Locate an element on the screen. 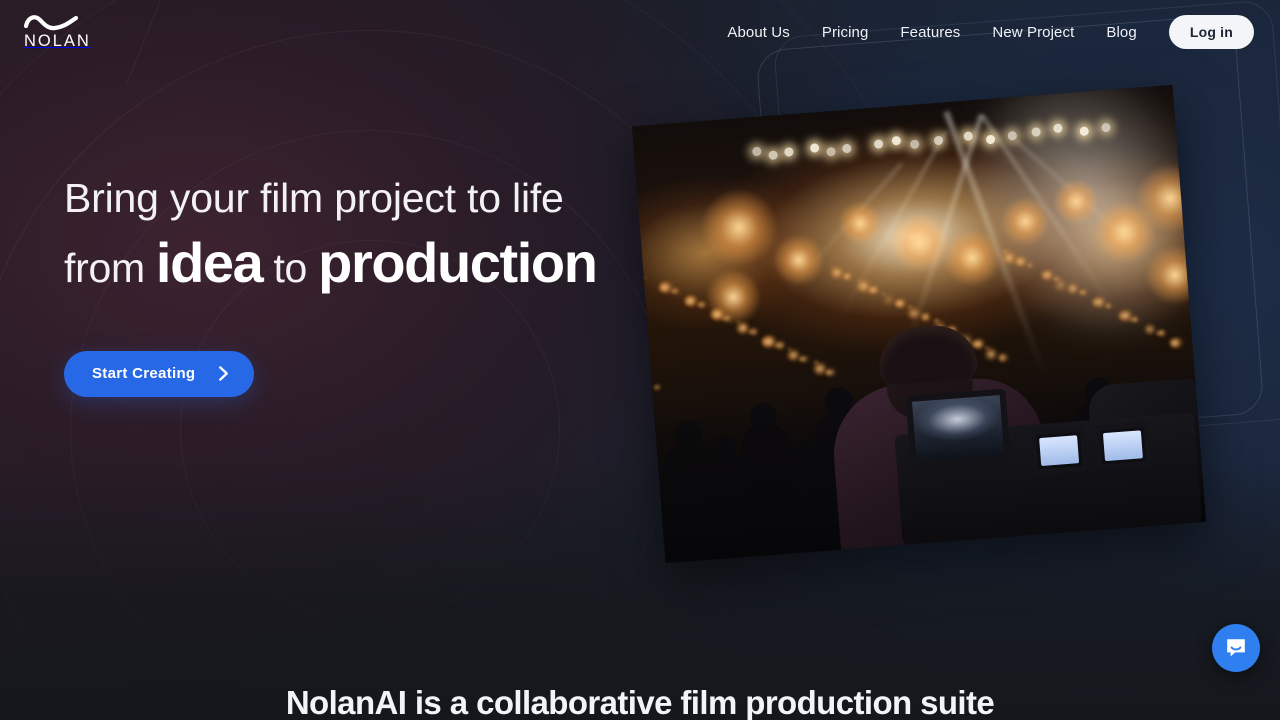 The width and height of the screenshot is (1280, 720). nav-item-blog: Blog is located at coordinates (1121, 32).